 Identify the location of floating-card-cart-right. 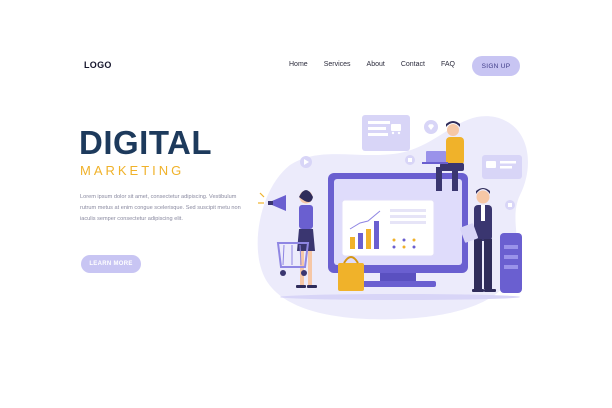
(502, 167).